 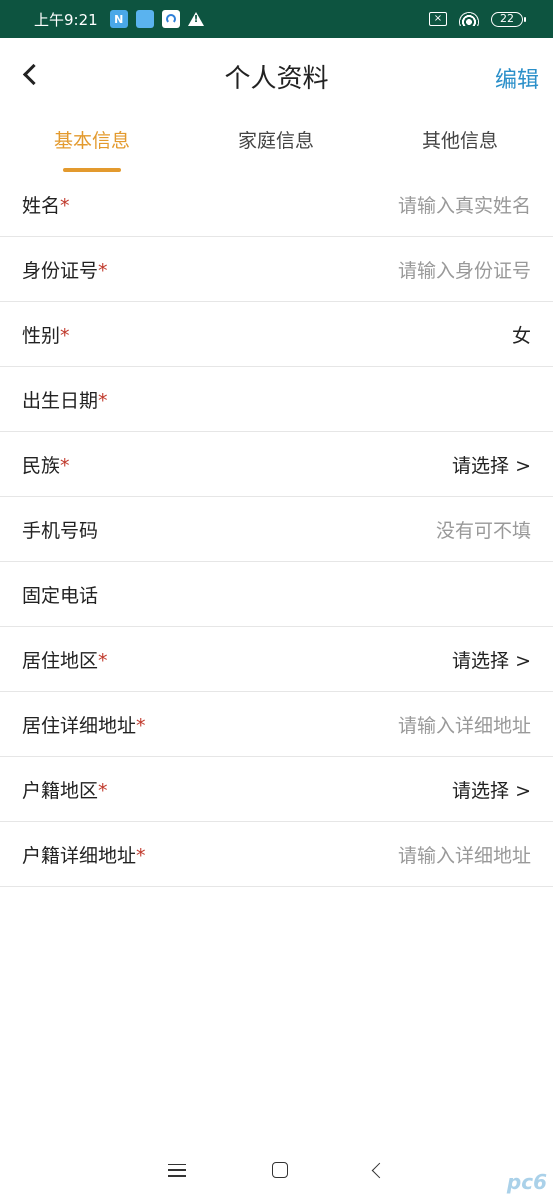 What do you see at coordinates (483, 529) in the screenshot?
I see `mobile-input: 没有可不填` at bounding box center [483, 529].